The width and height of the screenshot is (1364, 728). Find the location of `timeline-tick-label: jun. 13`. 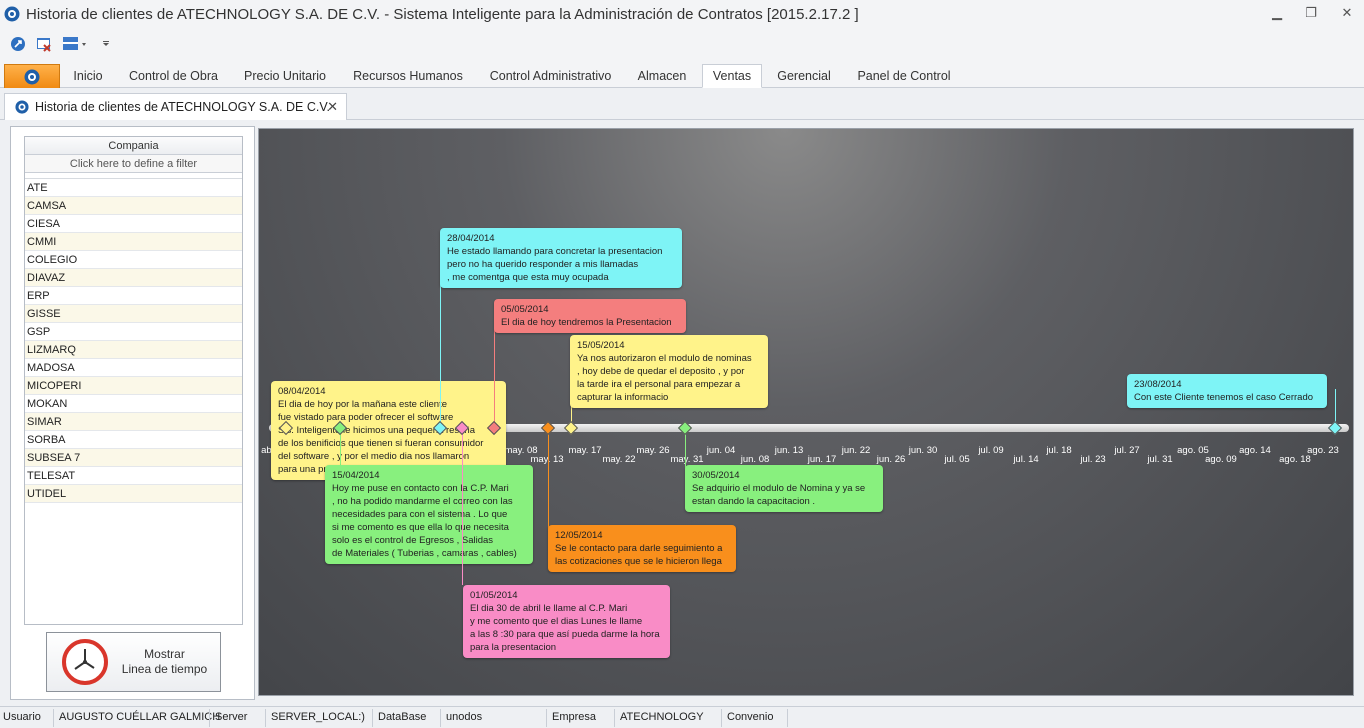

timeline-tick-label: jun. 13 is located at coordinates (789, 450).